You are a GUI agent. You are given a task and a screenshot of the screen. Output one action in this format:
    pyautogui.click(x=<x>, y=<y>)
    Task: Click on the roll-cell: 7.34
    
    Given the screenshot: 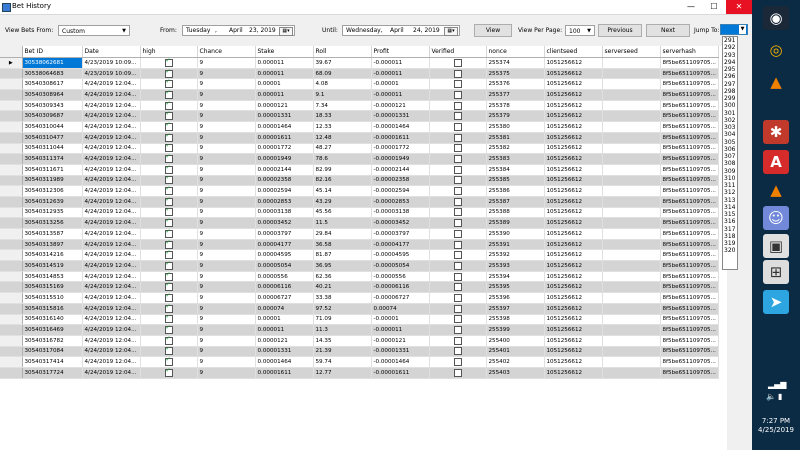 What is the action you would take?
    pyautogui.click(x=342, y=106)
    